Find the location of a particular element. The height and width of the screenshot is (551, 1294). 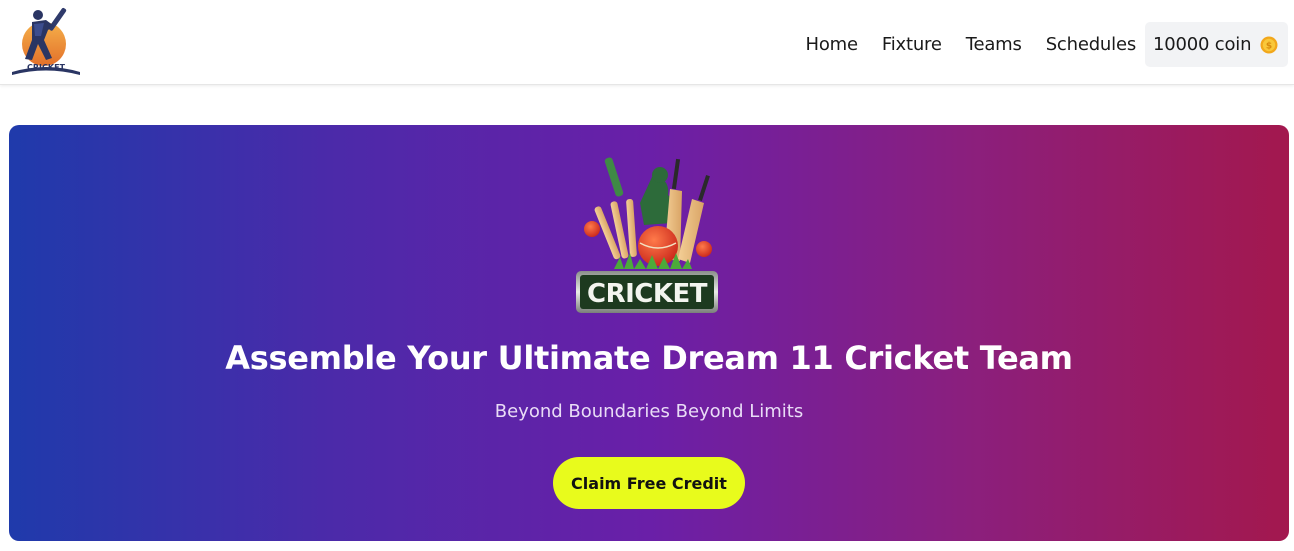

cricket-logo: CRICKET is located at coordinates (46, 42).